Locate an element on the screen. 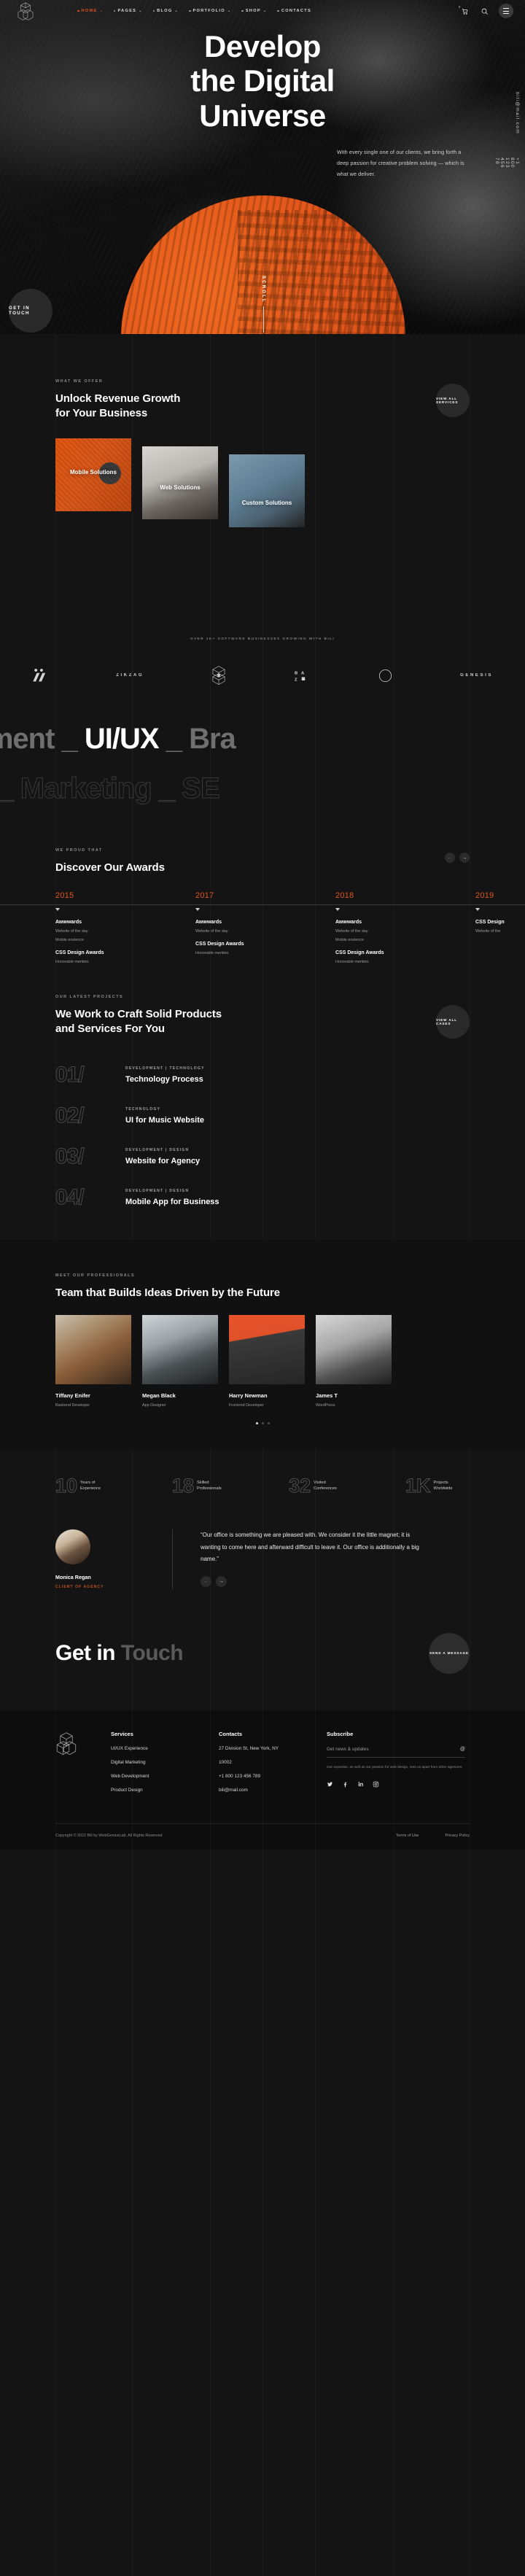 The width and height of the screenshot is (525, 2576). award-title: Awwwards is located at coordinates (348, 922).